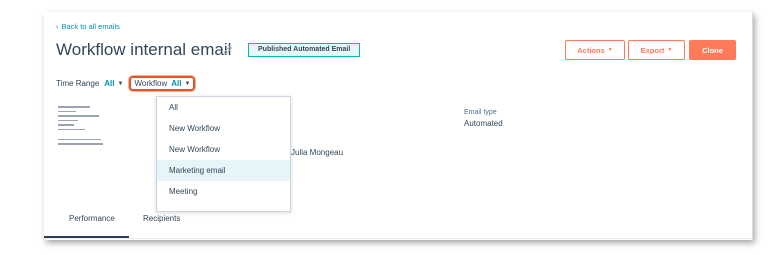  What do you see at coordinates (161, 218) in the screenshot?
I see `tab-recipients: Recipients` at bounding box center [161, 218].